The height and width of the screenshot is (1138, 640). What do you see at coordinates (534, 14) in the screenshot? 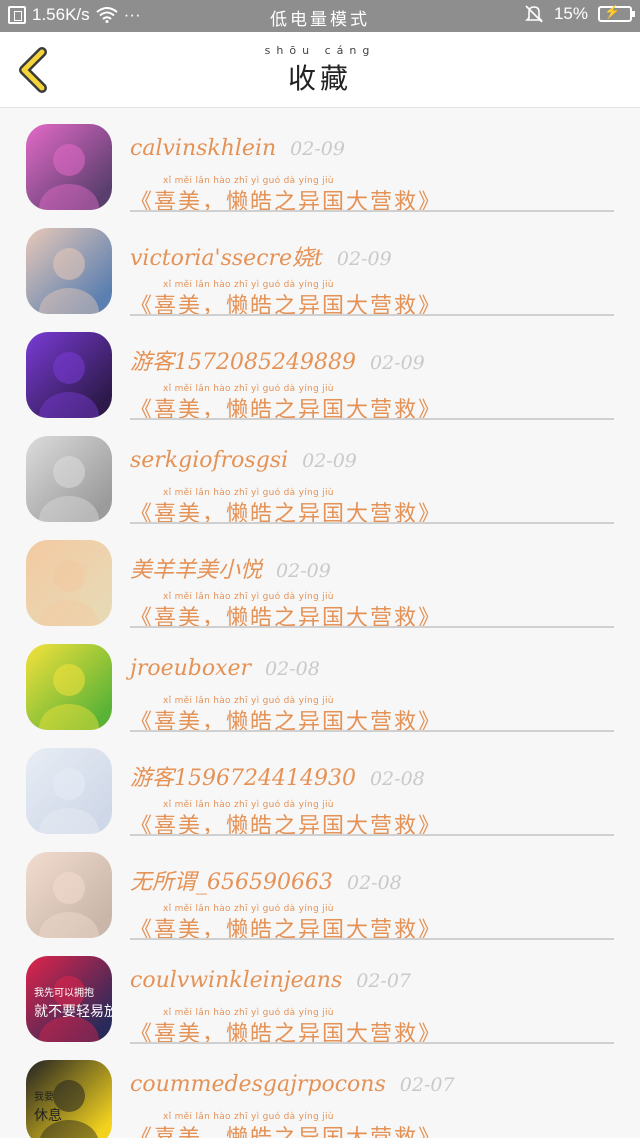
I see `mute-bell-icon` at bounding box center [534, 14].